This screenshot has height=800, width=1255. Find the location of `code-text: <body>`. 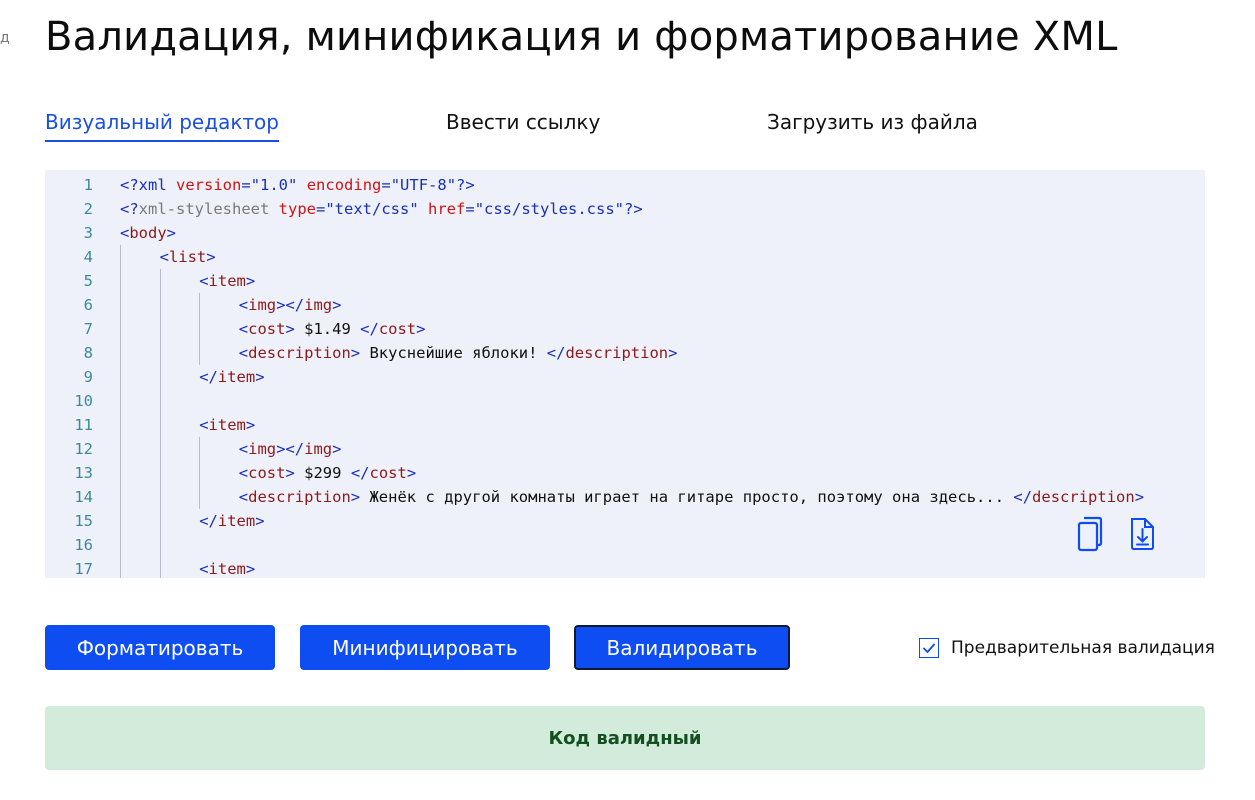

code-text: <body> is located at coordinates (148, 233).